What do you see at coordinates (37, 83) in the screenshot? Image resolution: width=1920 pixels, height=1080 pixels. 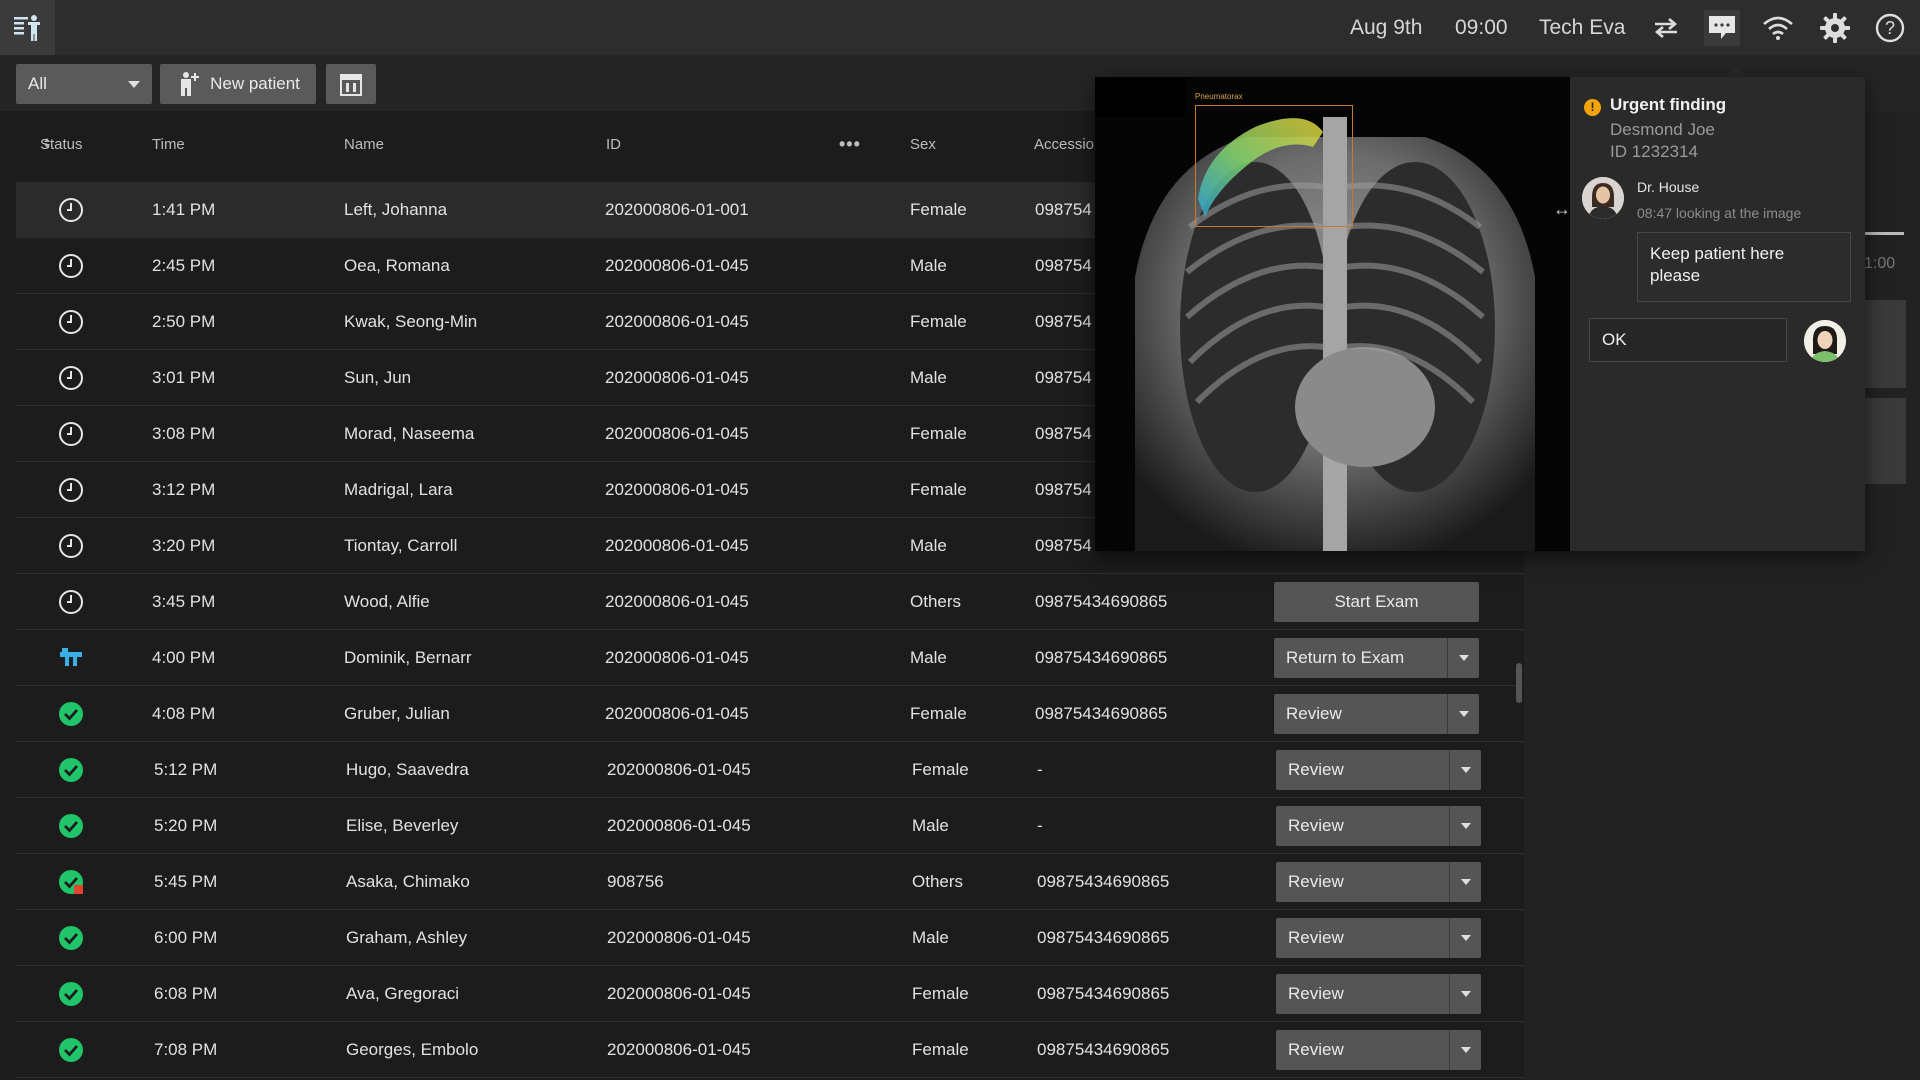 I see `filter-value: All` at bounding box center [37, 83].